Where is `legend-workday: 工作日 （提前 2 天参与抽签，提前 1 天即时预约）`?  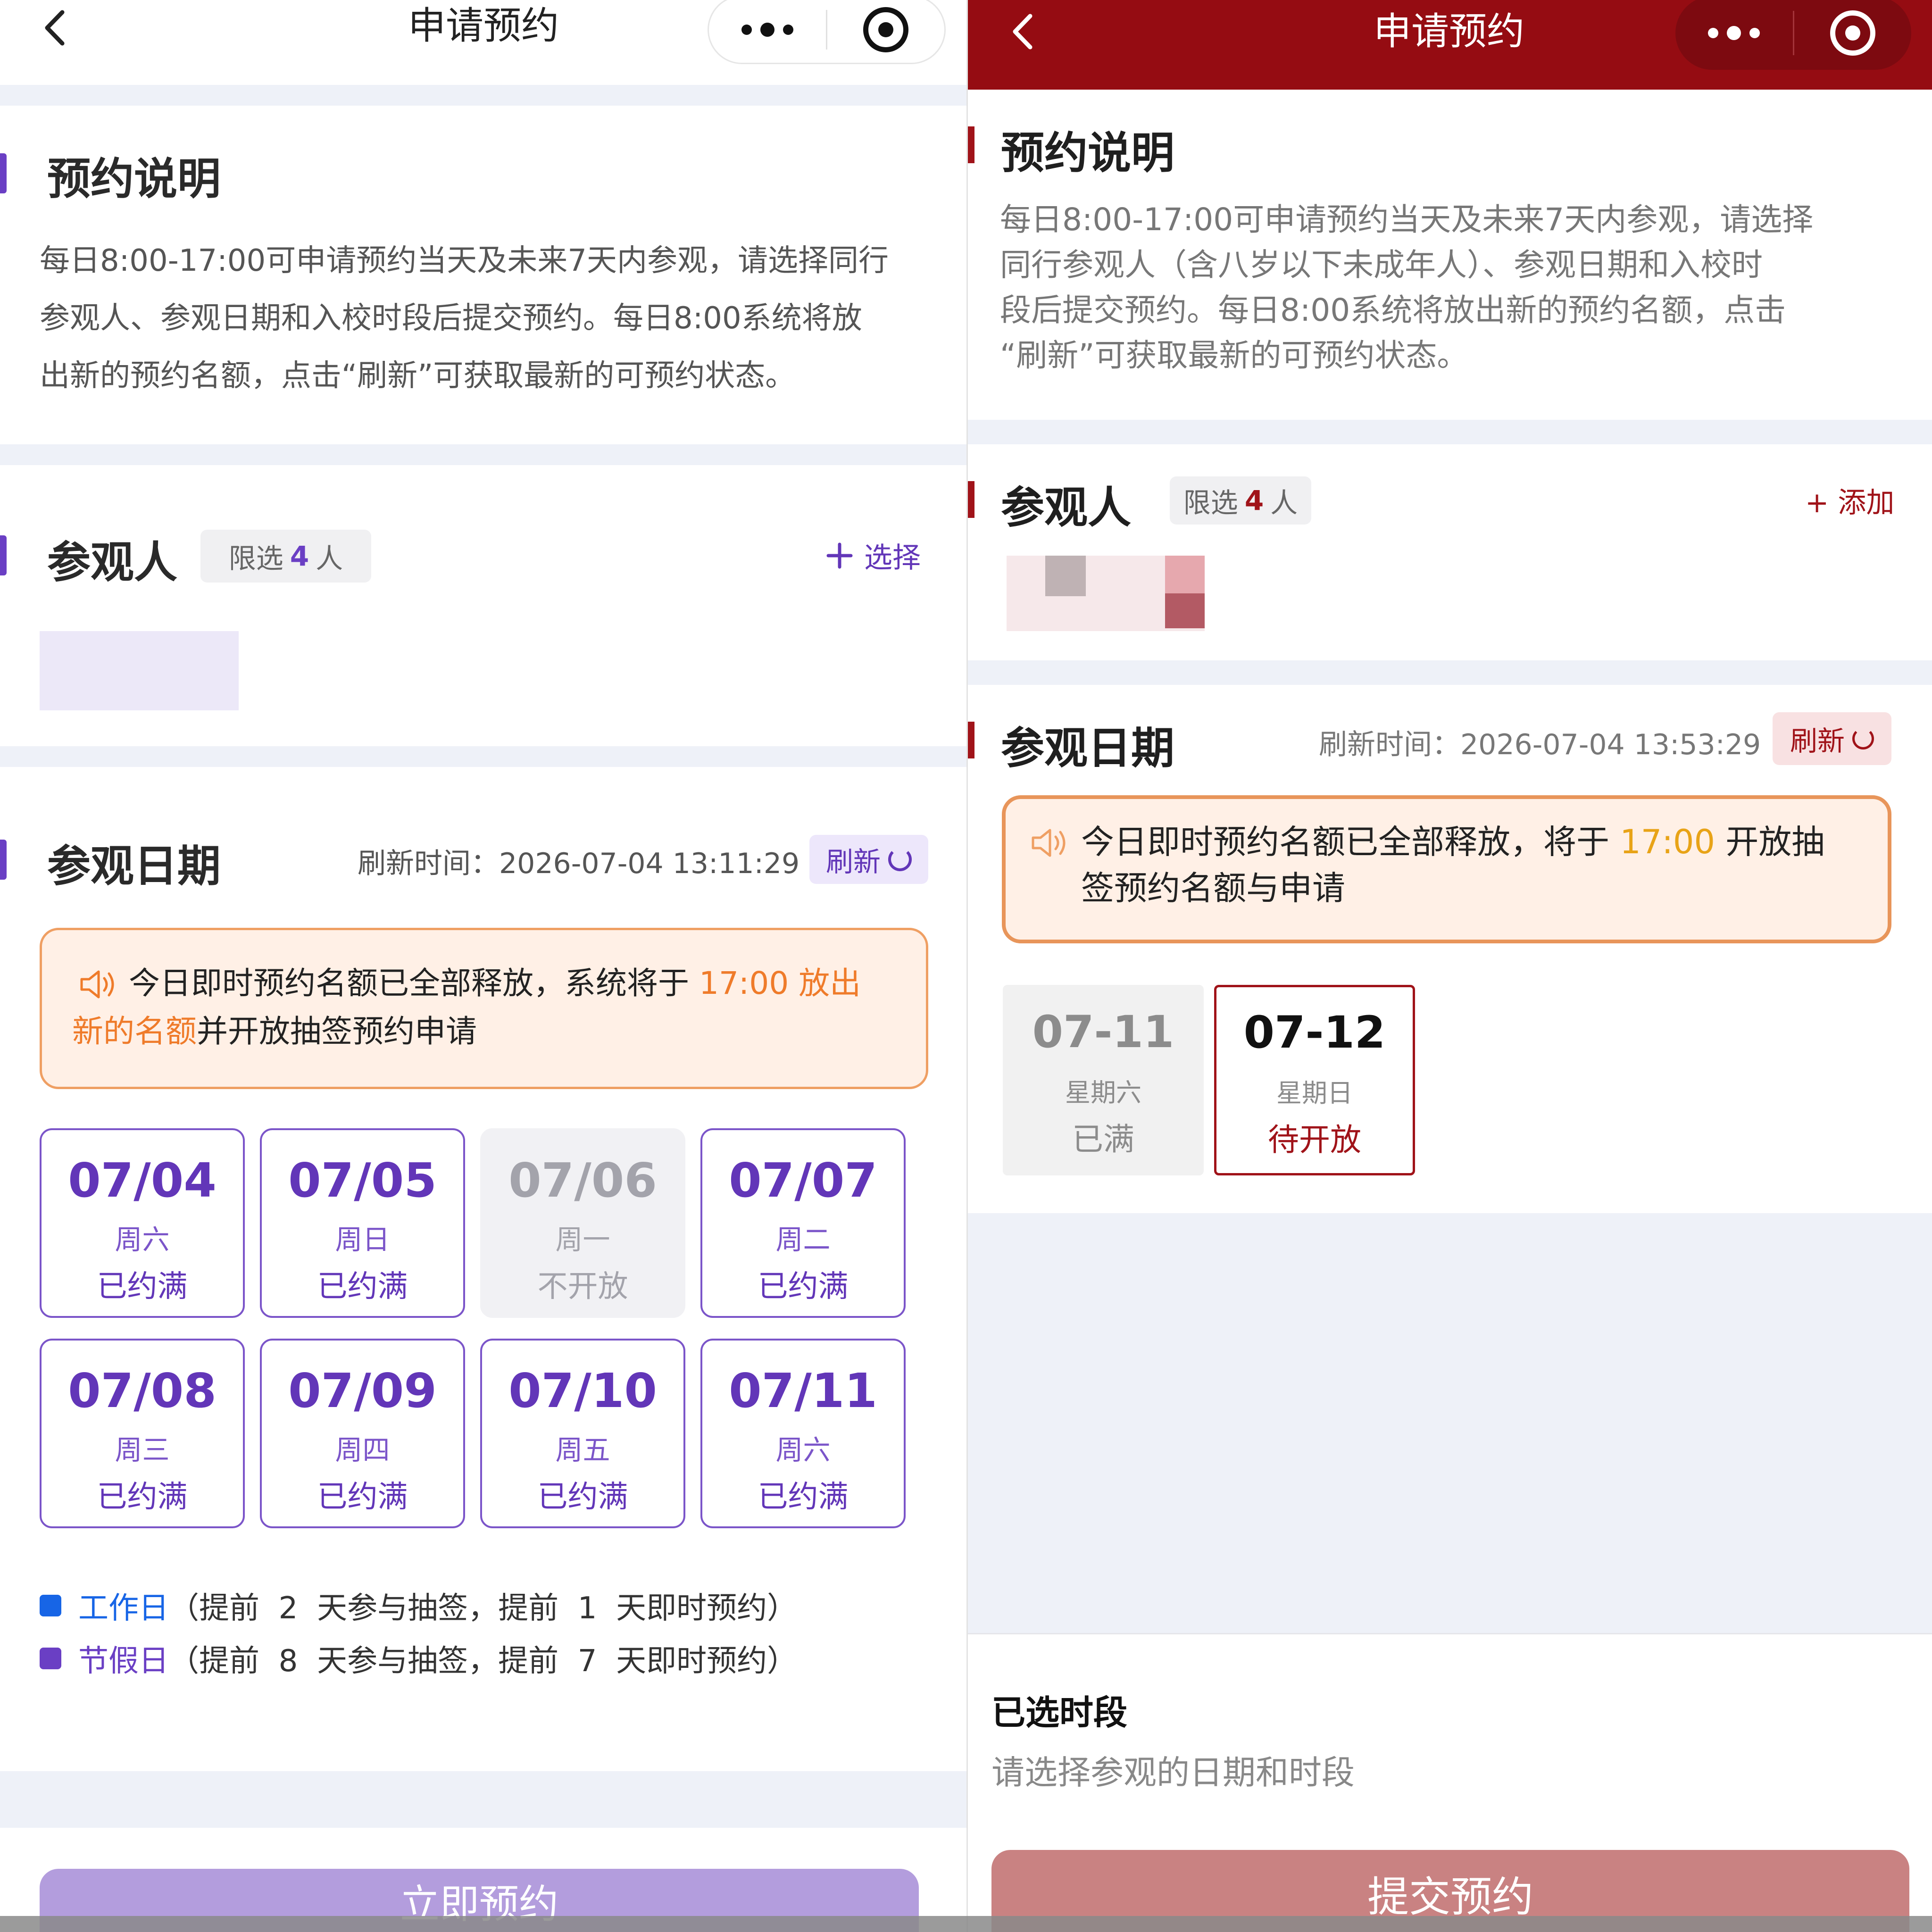
legend-workday: 工作日 （提前 2 天参与抽签，提前 1 天即时预约） is located at coordinates (418, 1606).